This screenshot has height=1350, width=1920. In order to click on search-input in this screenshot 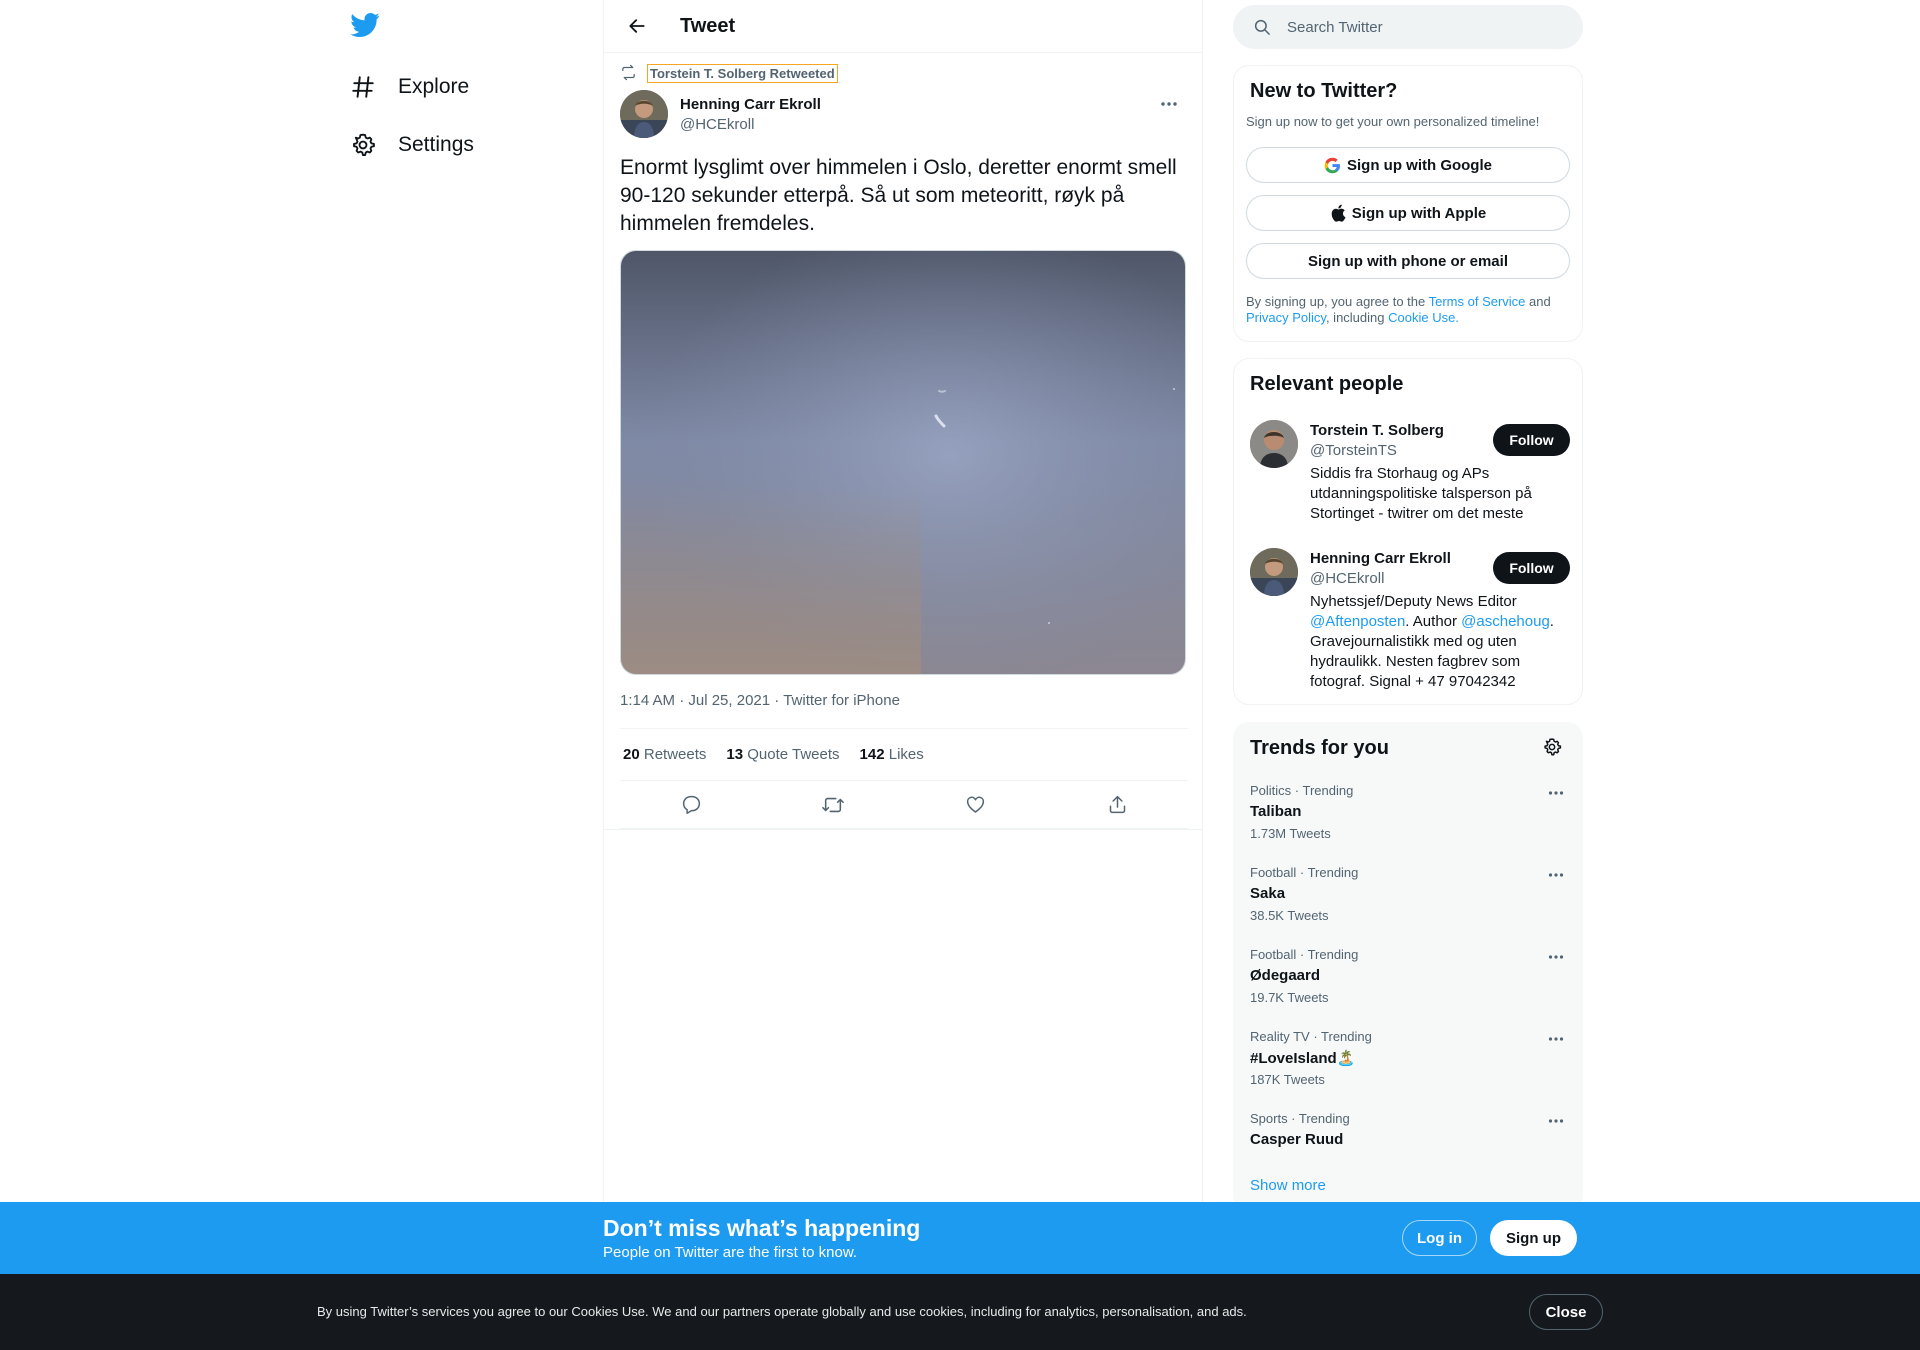, I will do `click(1417, 27)`.